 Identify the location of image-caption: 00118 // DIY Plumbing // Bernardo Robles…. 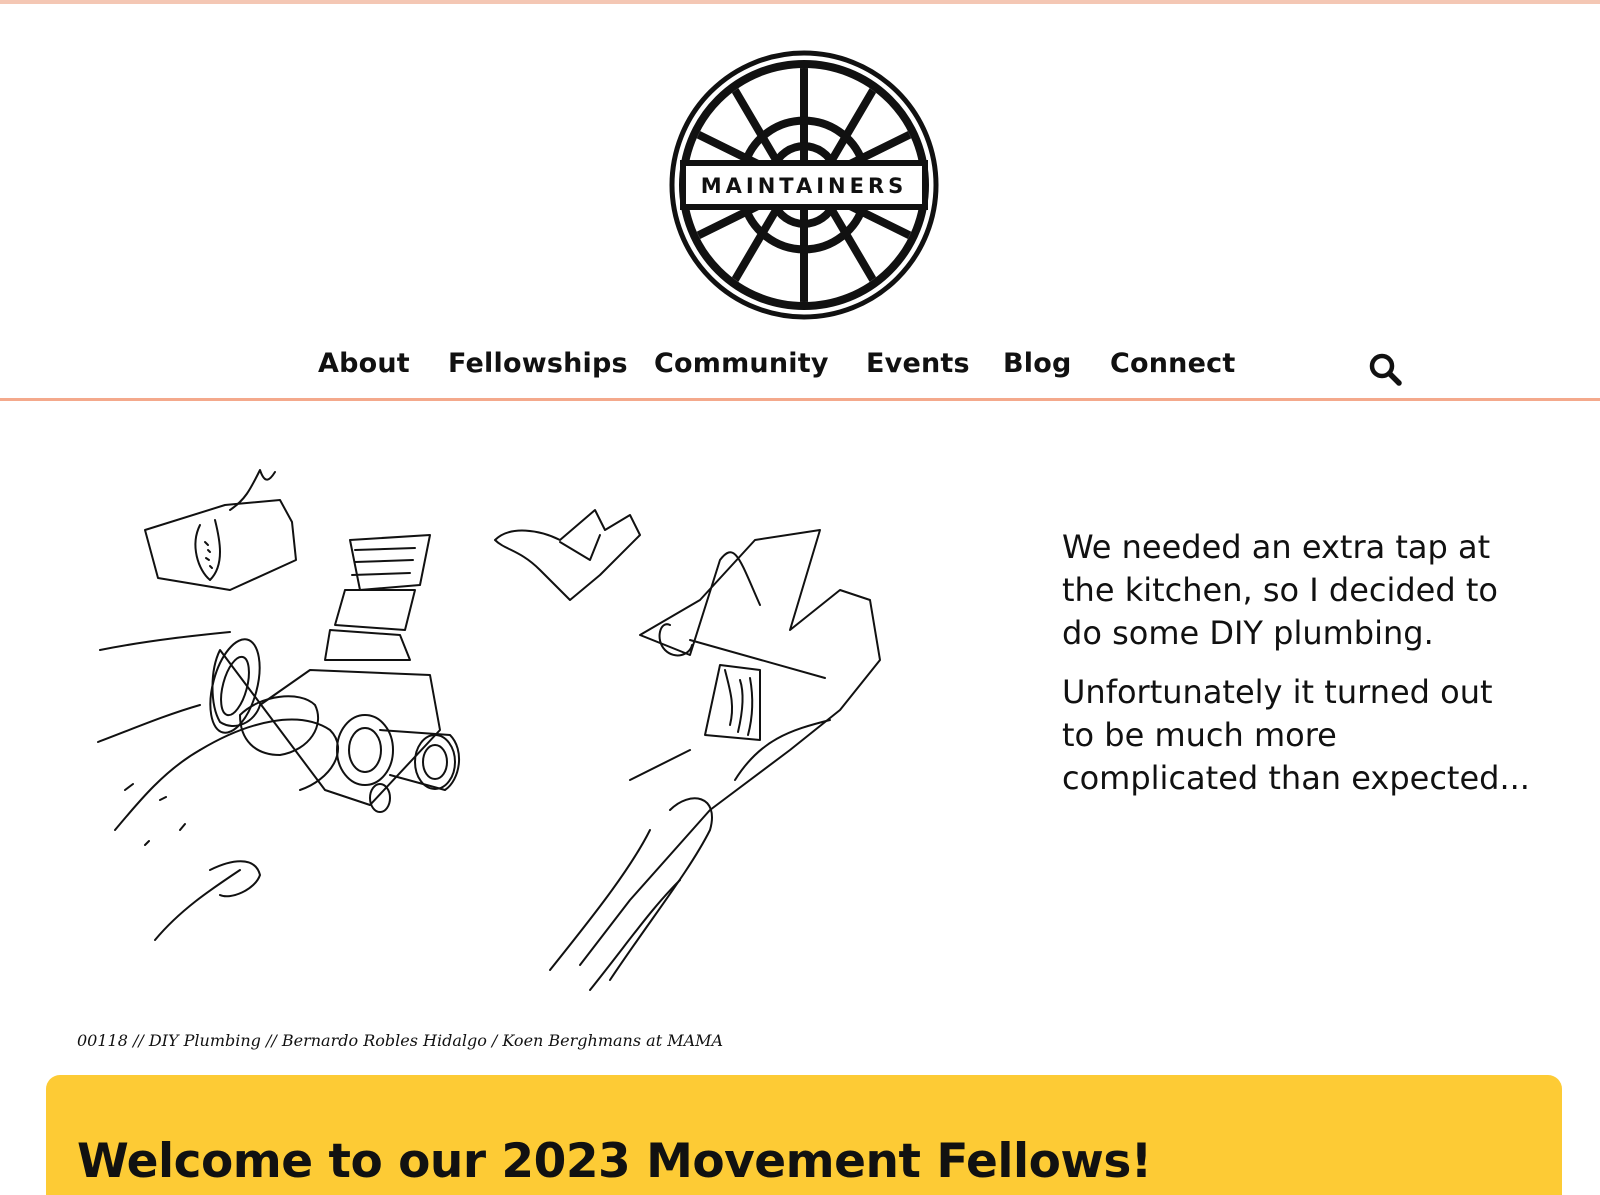
(400, 1040).